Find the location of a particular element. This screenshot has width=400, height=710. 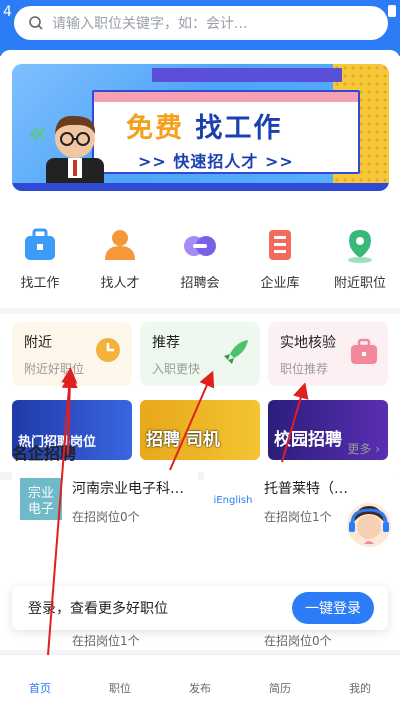

promo-label: 校园招聘 is located at coordinates (308, 440).